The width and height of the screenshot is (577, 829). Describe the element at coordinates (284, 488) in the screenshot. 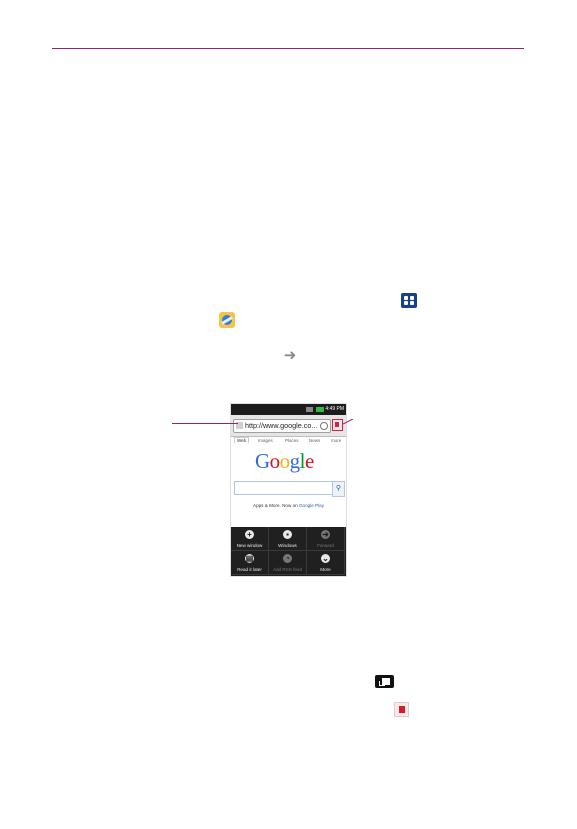

I see `search-input` at that location.